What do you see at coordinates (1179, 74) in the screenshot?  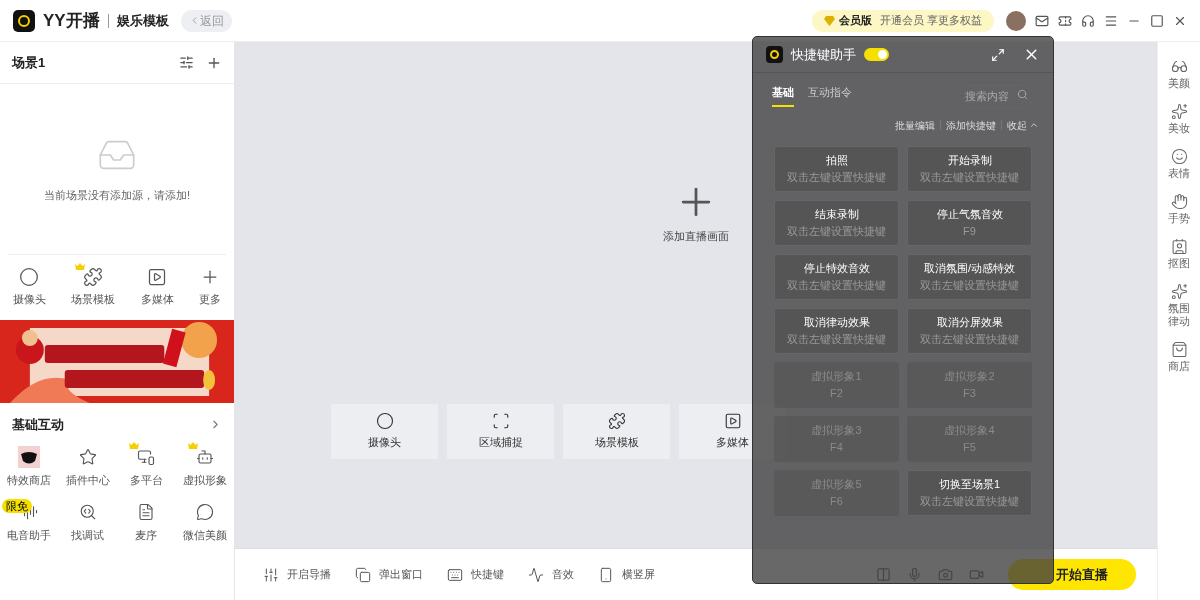 I see `effect-tool: 美颜` at bounding box center [1179, 74].